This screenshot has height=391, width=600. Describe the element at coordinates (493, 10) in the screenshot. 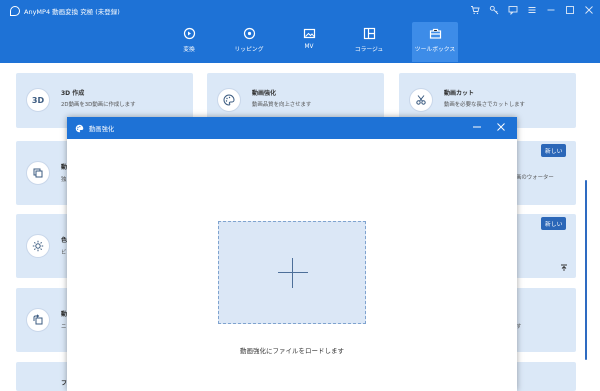

I see `key-icon` at that location.